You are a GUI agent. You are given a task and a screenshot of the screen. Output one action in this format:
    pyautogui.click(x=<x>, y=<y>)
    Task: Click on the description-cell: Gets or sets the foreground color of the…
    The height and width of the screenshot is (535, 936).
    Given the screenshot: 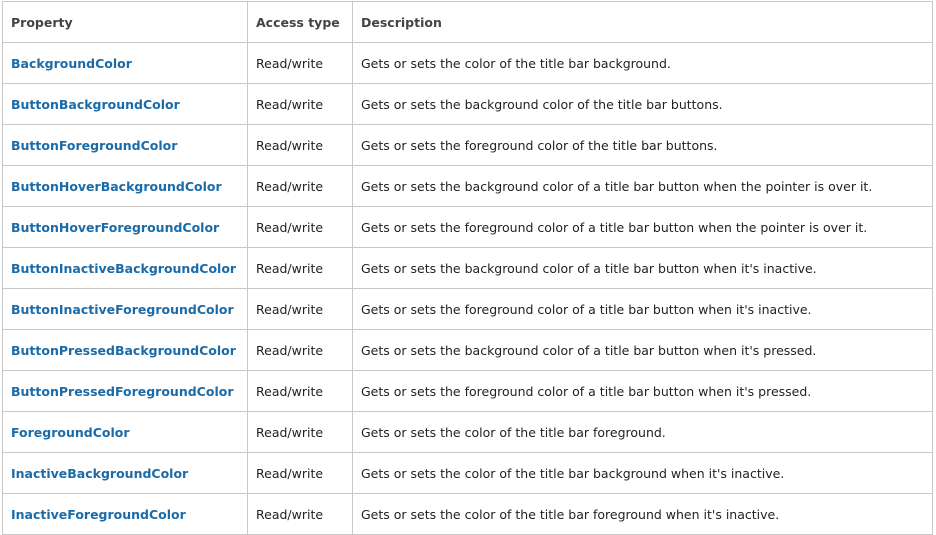 What is the action you would take?
    pyautogui.click(x=642, y=145)
    